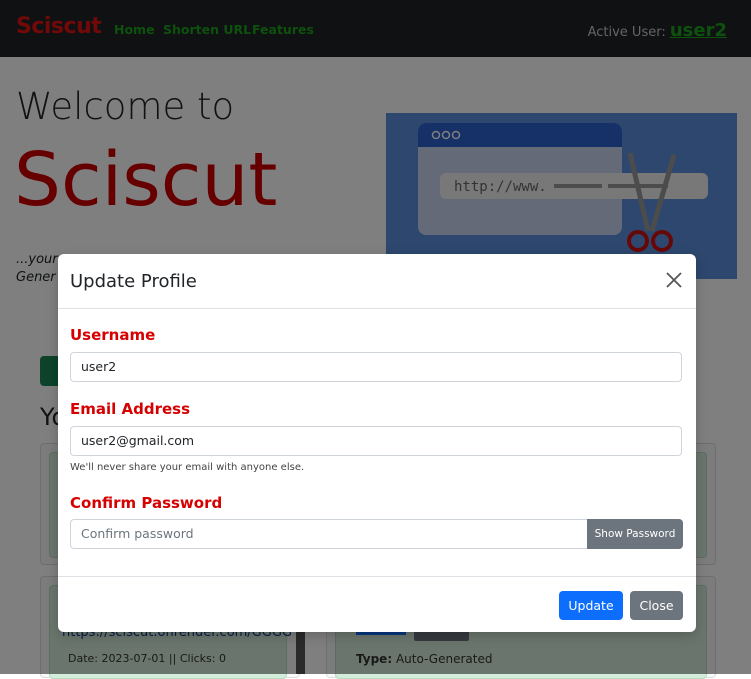  What do you see at coordinates (329, 534) in the screenshot?
I see `confirm-password-input: Confirm password` at bounding box center [329, 534].